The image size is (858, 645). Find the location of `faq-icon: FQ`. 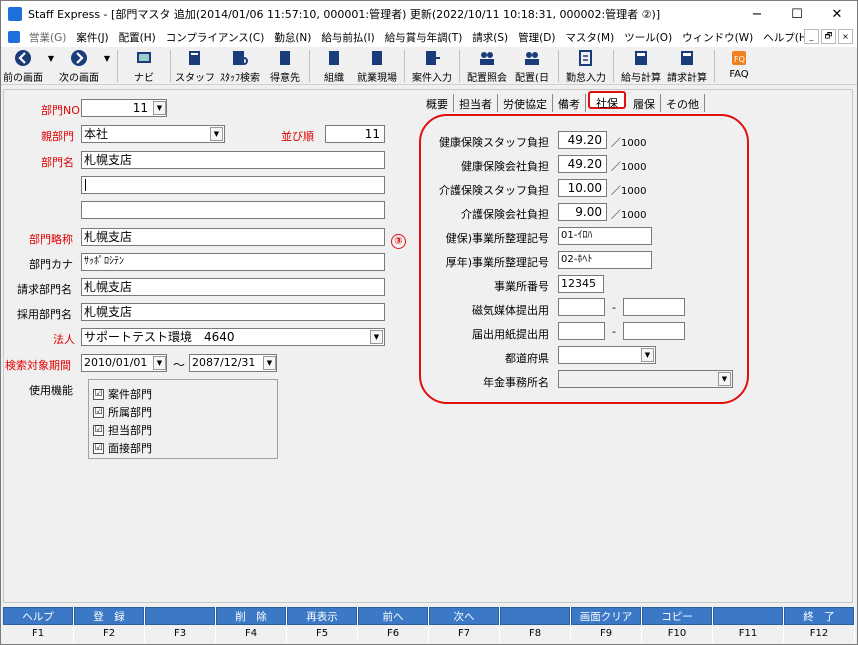

faq-icon: FQ is located at coordinates (739, 58).